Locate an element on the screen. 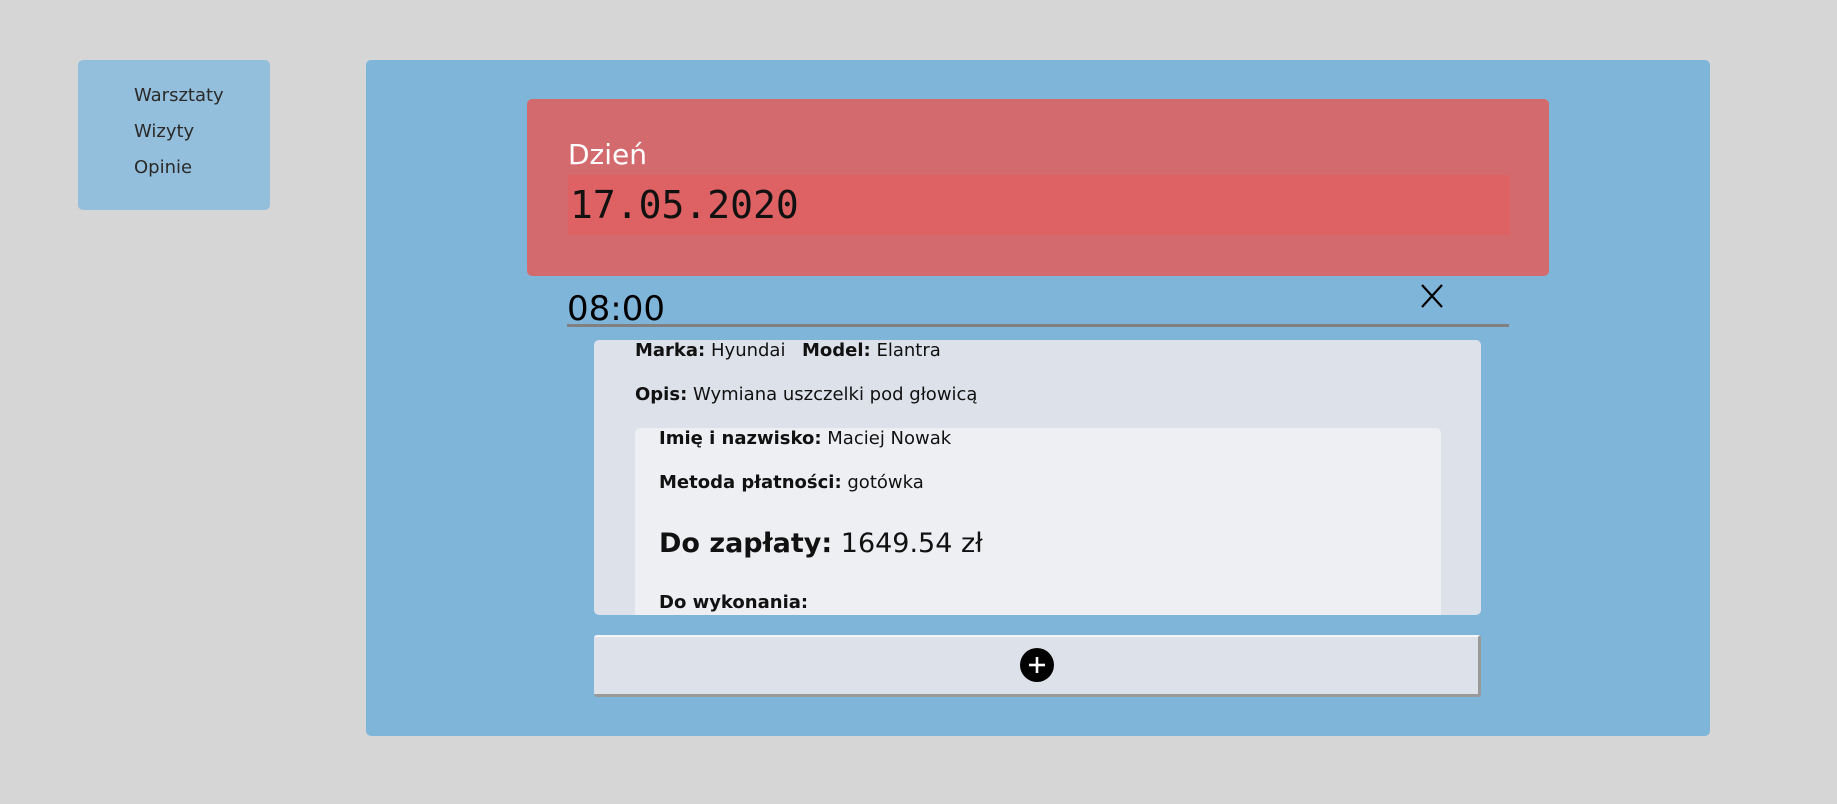 This screenshot has height=804, width=1837. sidebar-item-warsztaty: Warsztaty is located at coordinates (202, 104).